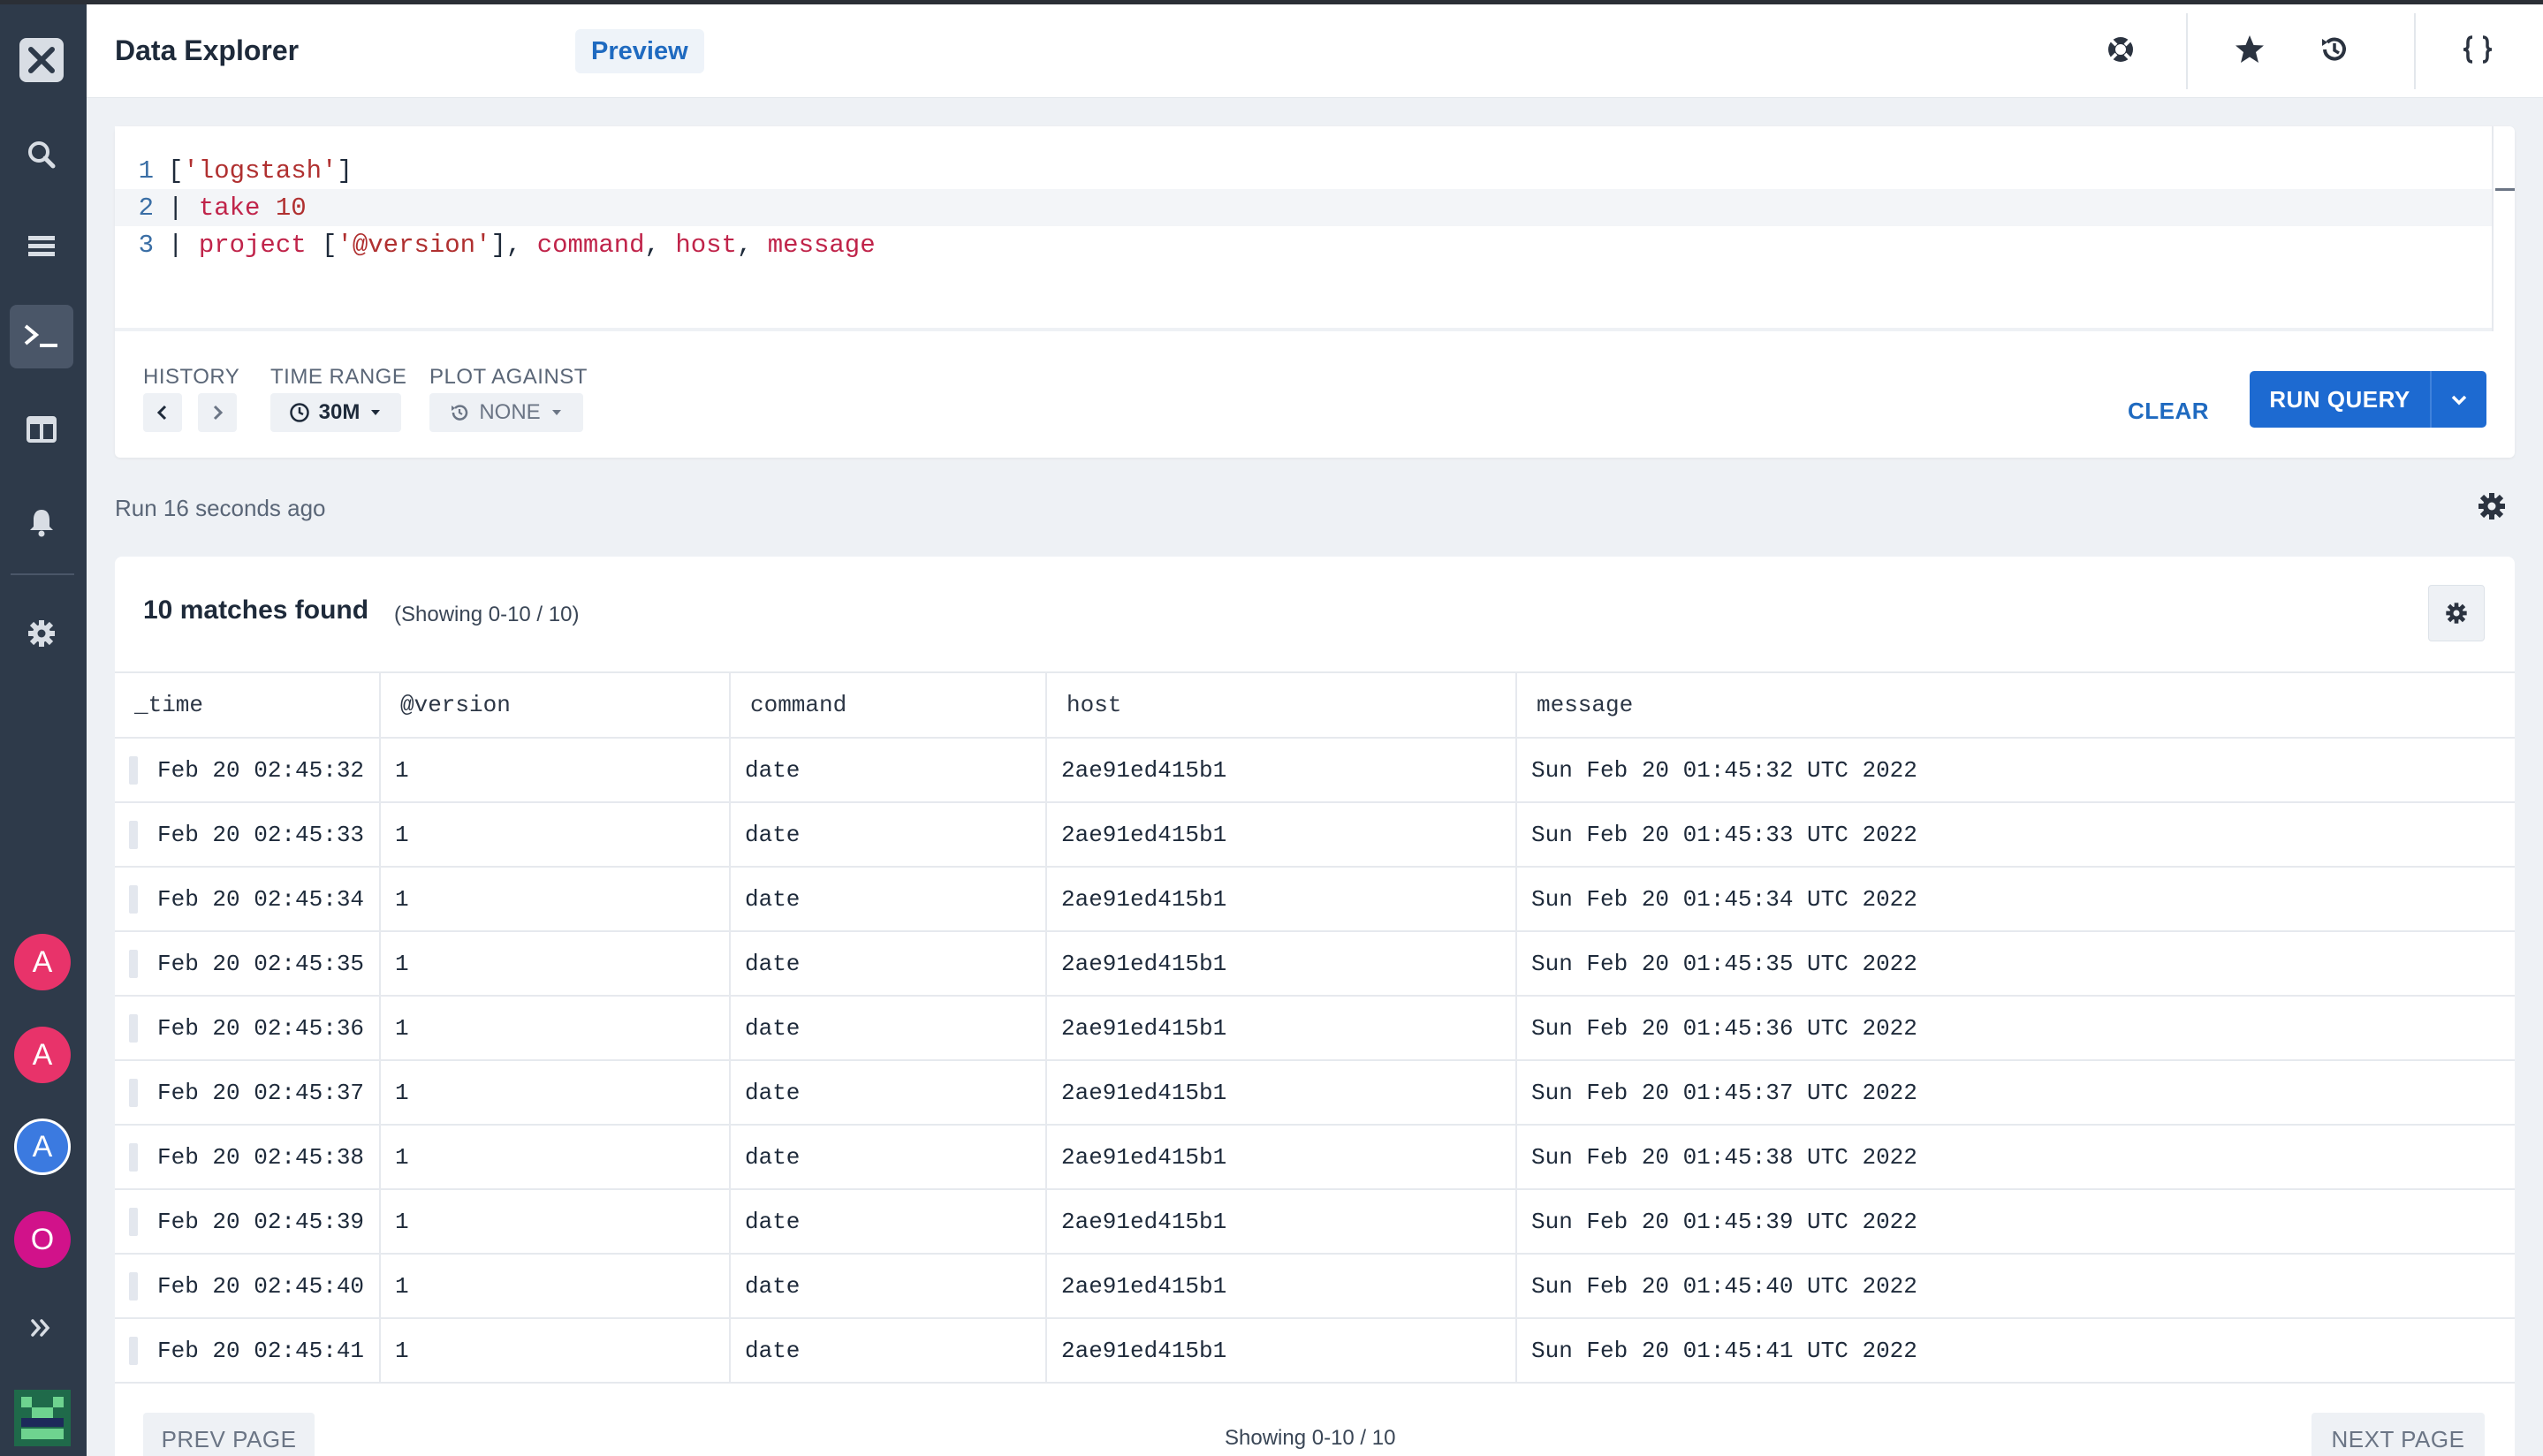  Describe the element at coordinates (2334, 49) in the screenshot. I see `history-icon` at that location.